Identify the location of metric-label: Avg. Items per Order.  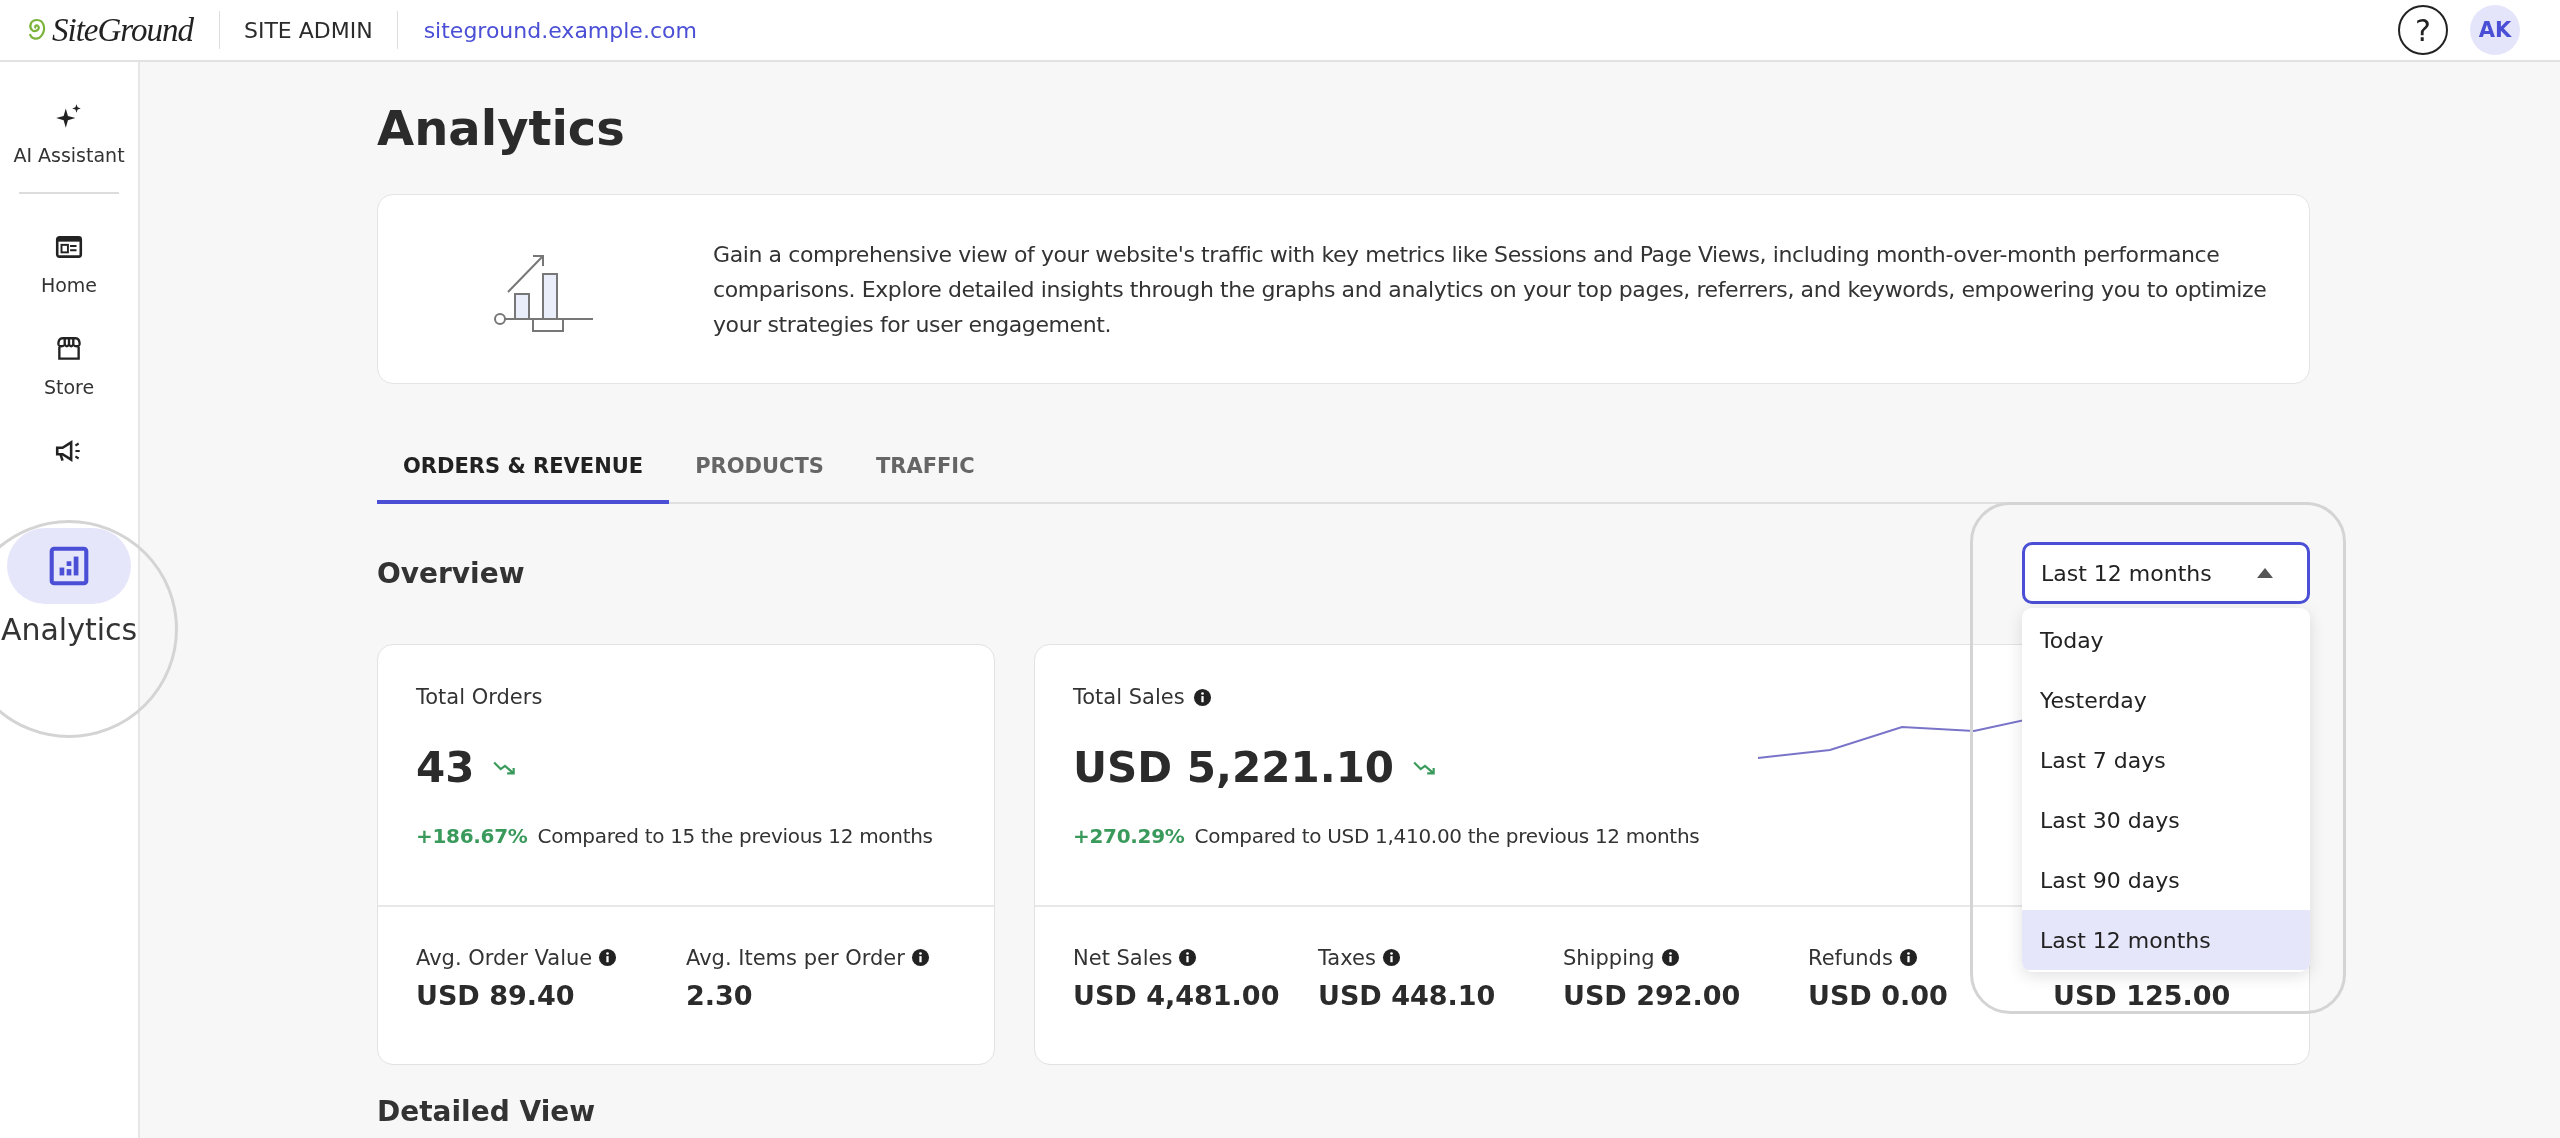
(795, 957).